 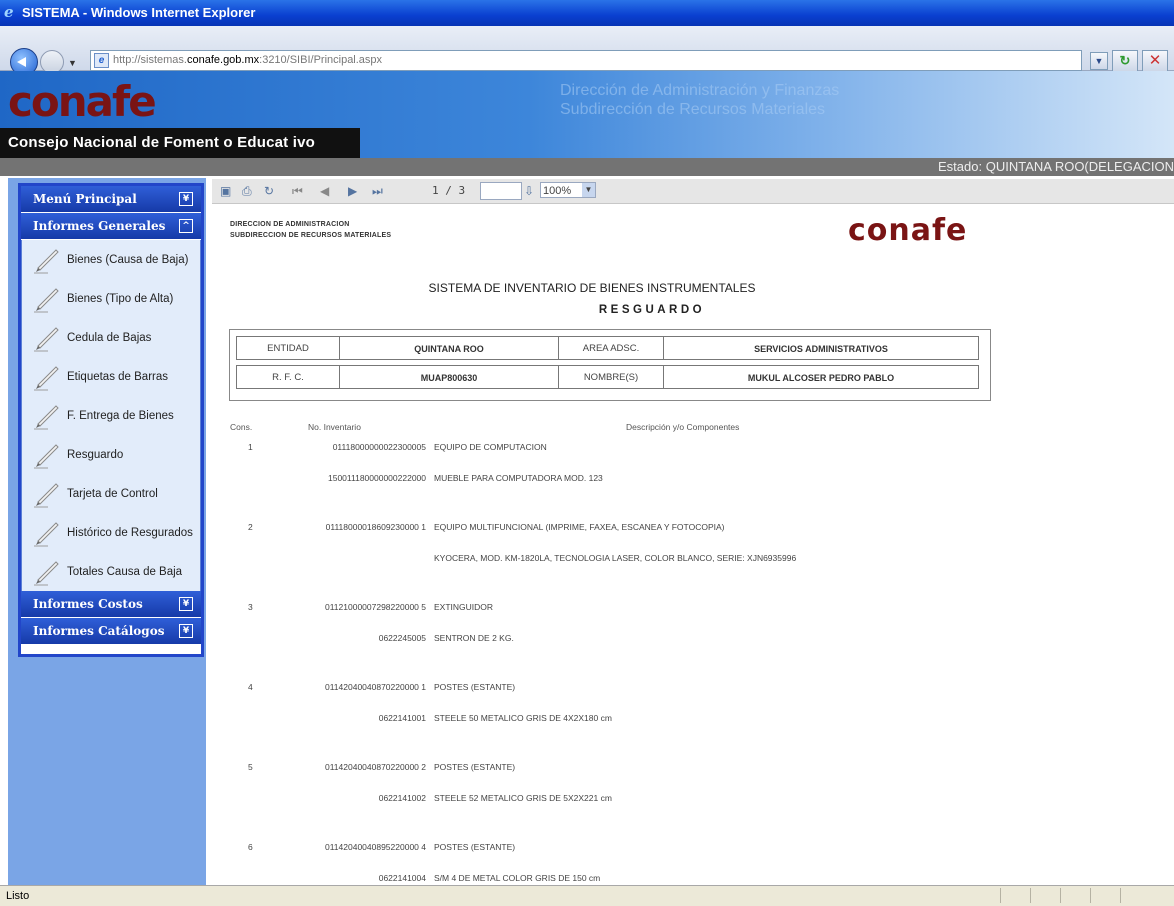 What do you see at coordinates (250, 687) in the screenshot?
I see `row-cons: 4` at bounding box center [250, 687].